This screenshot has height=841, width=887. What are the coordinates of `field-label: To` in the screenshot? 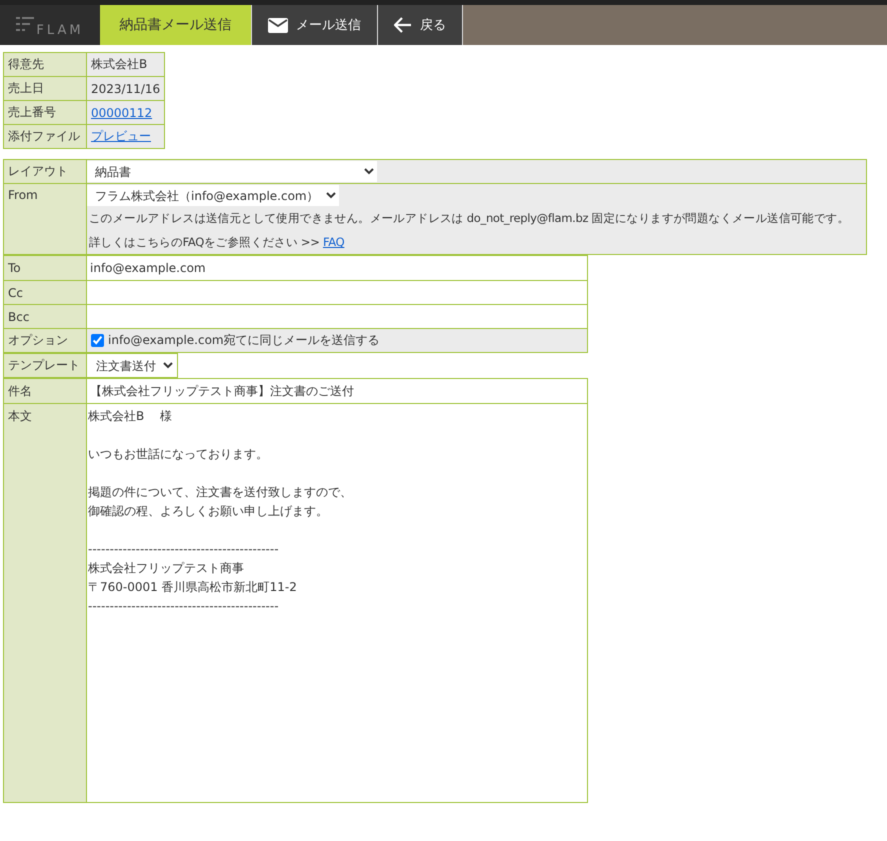 It's located at (45, 268).